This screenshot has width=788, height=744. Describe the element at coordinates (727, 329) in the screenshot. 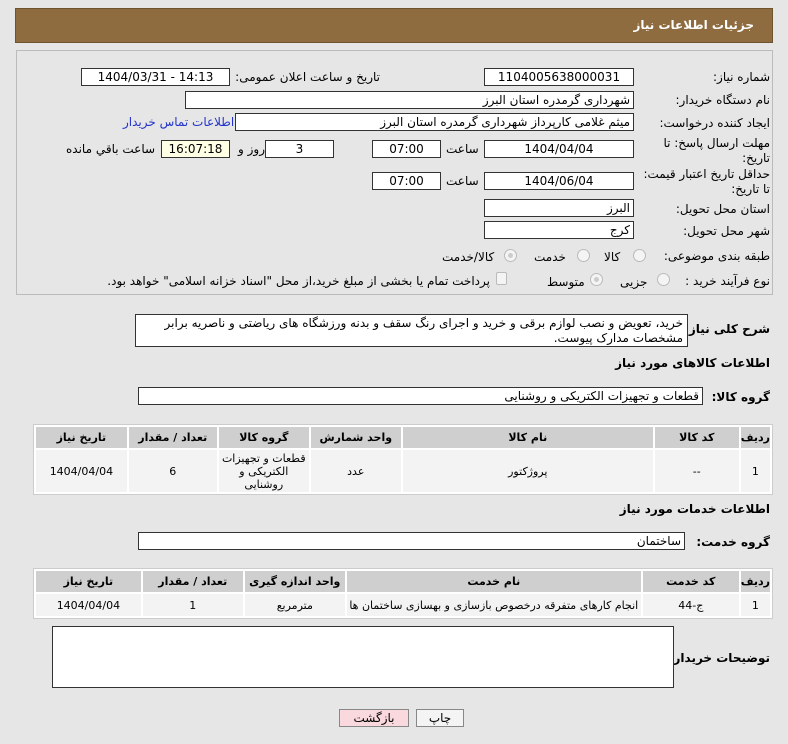

I see `description-label: شرح کلی نیاز:` at that location.